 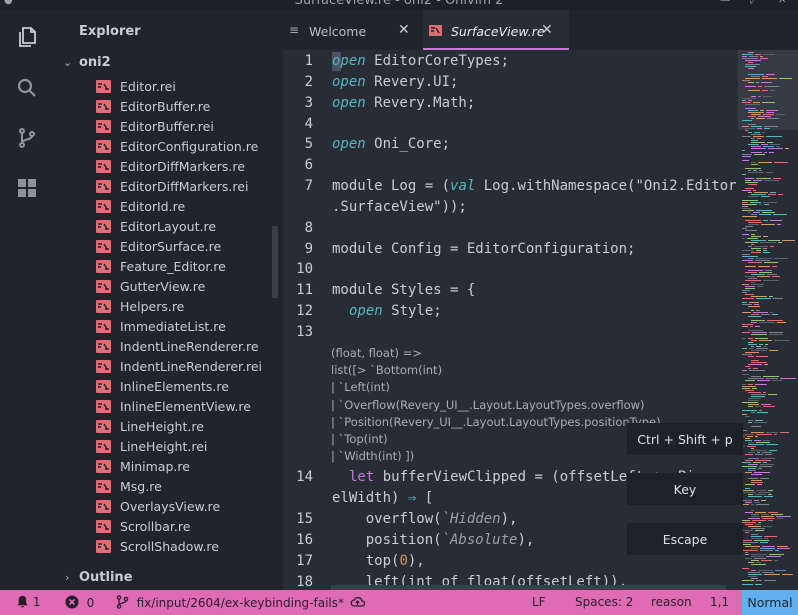 I want to click on file-item: ImmediateList.re, so click(x=168, y=327).